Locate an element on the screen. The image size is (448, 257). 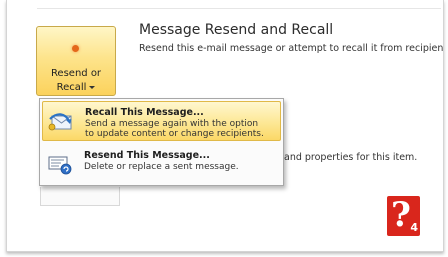
resend-message-icon is located at coordinates (60, 165).